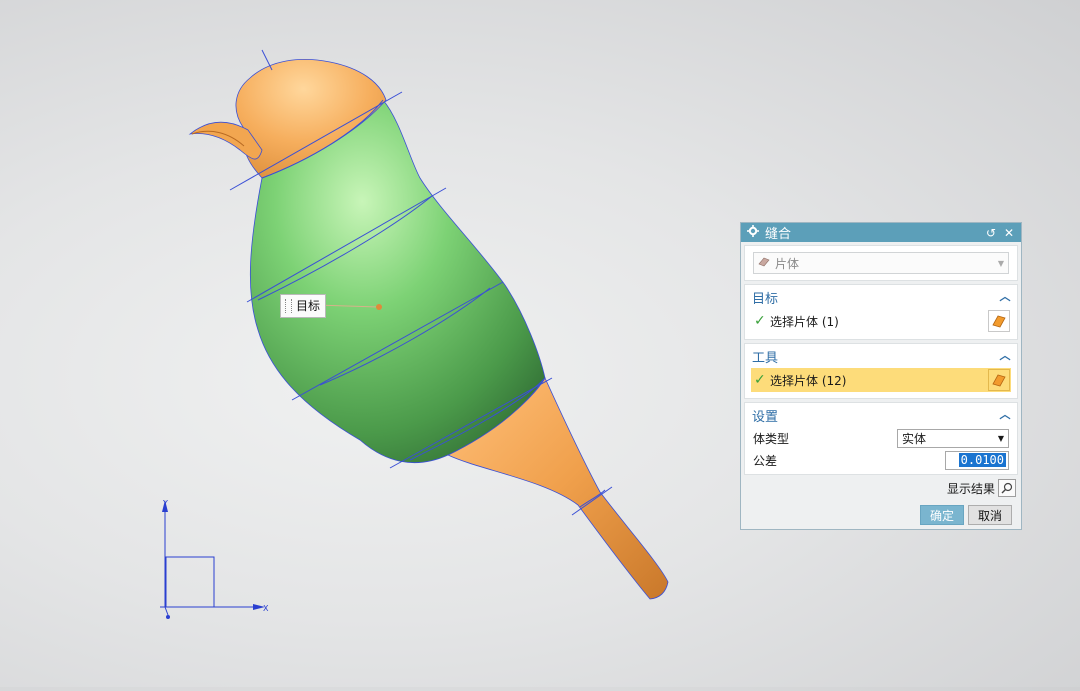 The width and height of the screenshot is (1080, 691). What do you see at coordinates (266, 608) in the screenshot?
I see `triad-x-label: X` at bounding box center [266, 608].